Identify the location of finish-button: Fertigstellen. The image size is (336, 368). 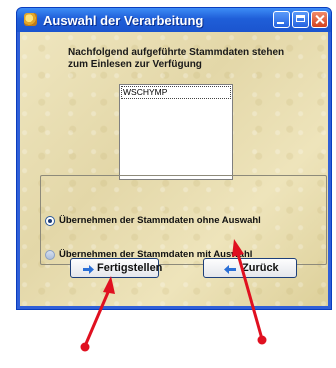
(116, 268).